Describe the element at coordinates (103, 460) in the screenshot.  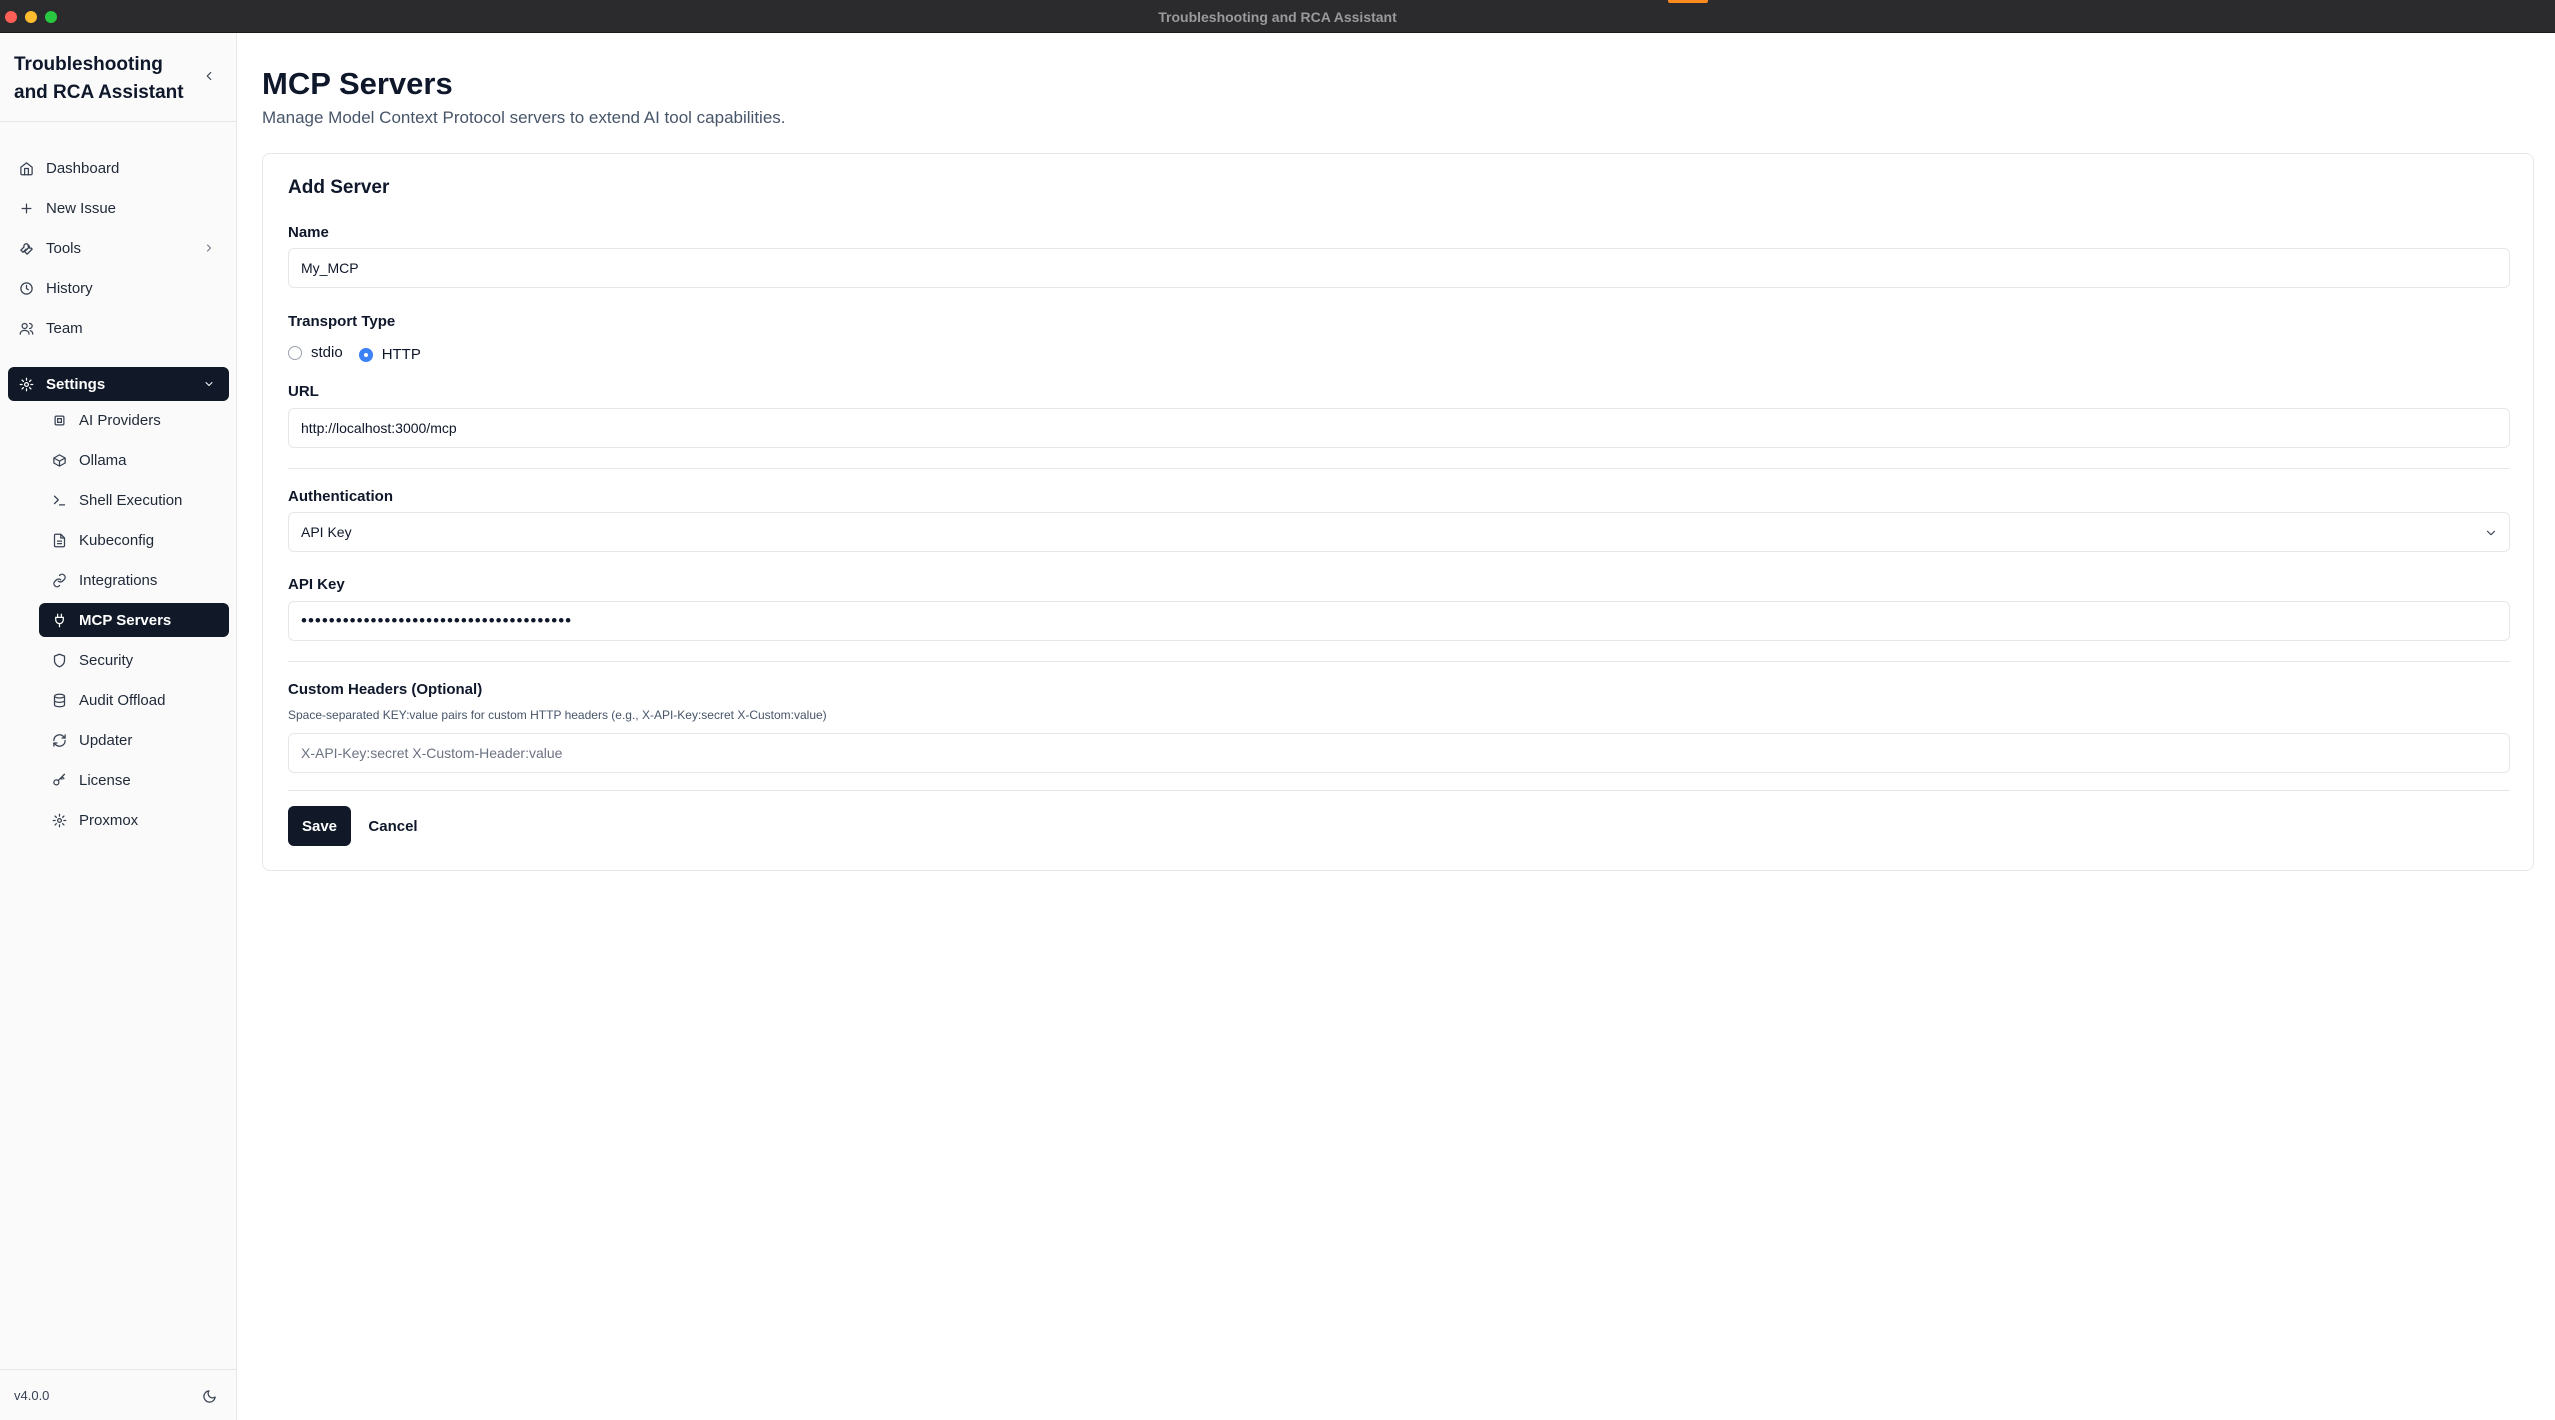
I see `settings-item-label: Ollama` at that location.